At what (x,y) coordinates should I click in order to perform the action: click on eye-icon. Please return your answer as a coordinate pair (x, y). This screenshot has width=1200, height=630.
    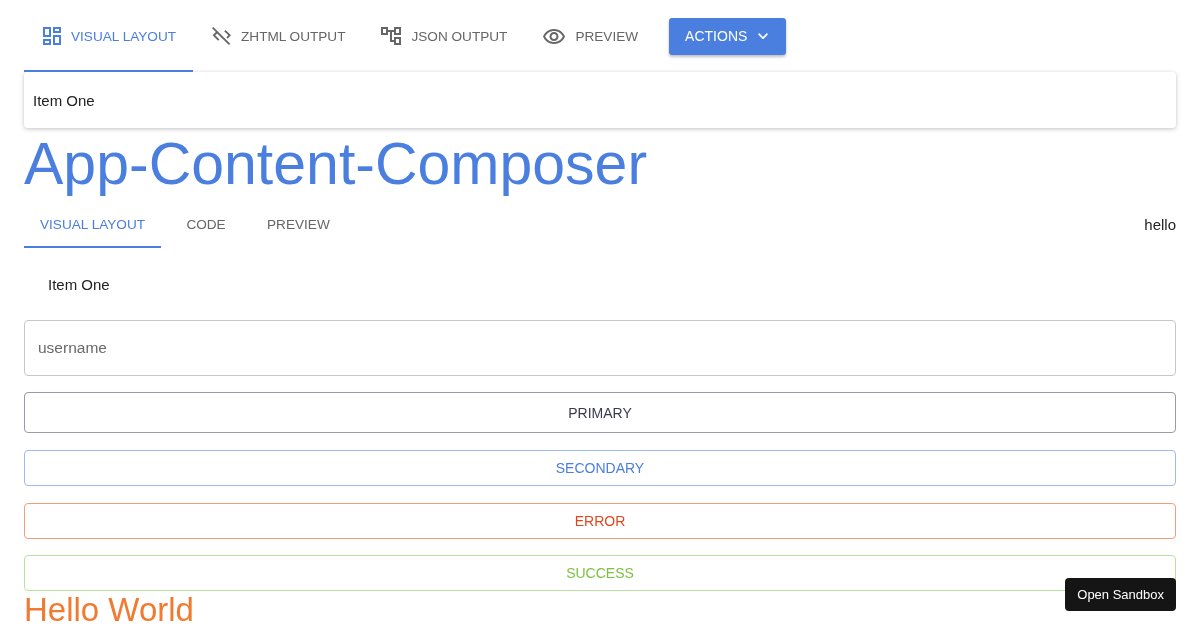
    Looking at the image, I should click on (554, 36).